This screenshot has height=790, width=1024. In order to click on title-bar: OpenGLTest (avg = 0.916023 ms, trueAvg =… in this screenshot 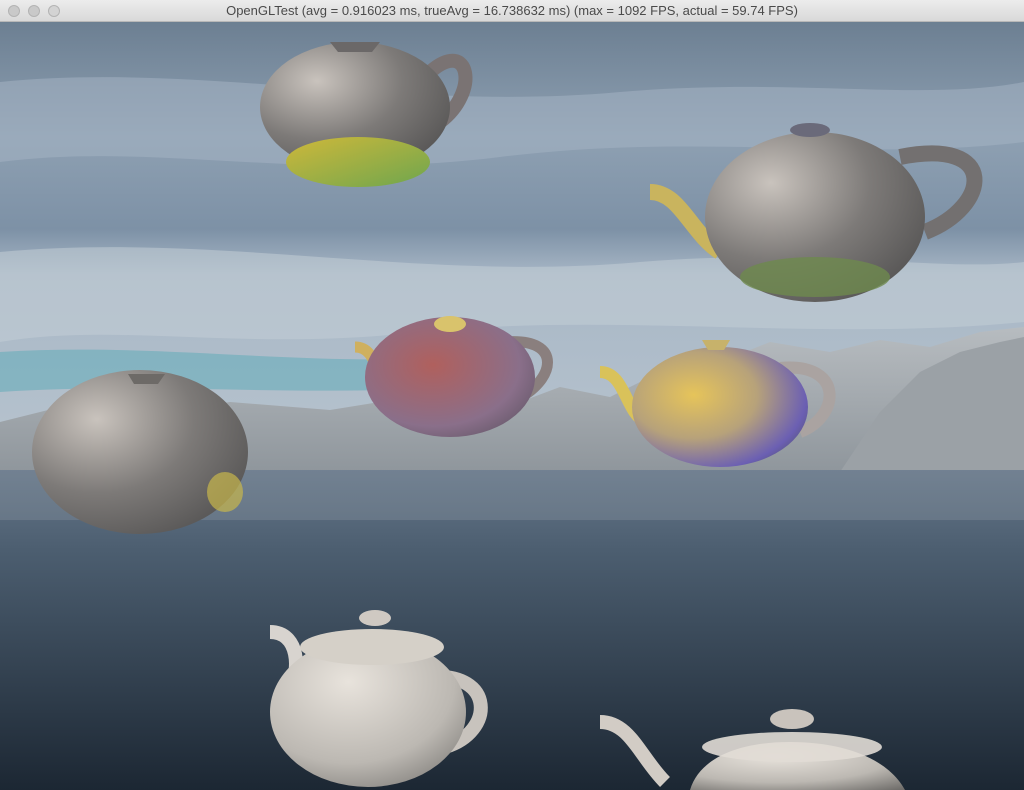, I will do `click(512, 11)`.